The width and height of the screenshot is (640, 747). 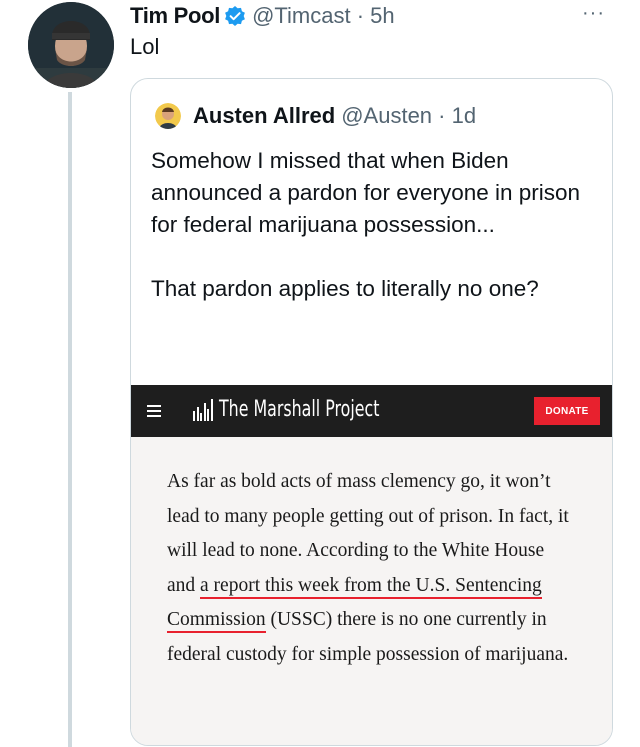 What do you see at coordinates (323, 16) in the screenshot?
I see `author-handle-time: @Timcast · 5h` at bounding box center [323, 16].